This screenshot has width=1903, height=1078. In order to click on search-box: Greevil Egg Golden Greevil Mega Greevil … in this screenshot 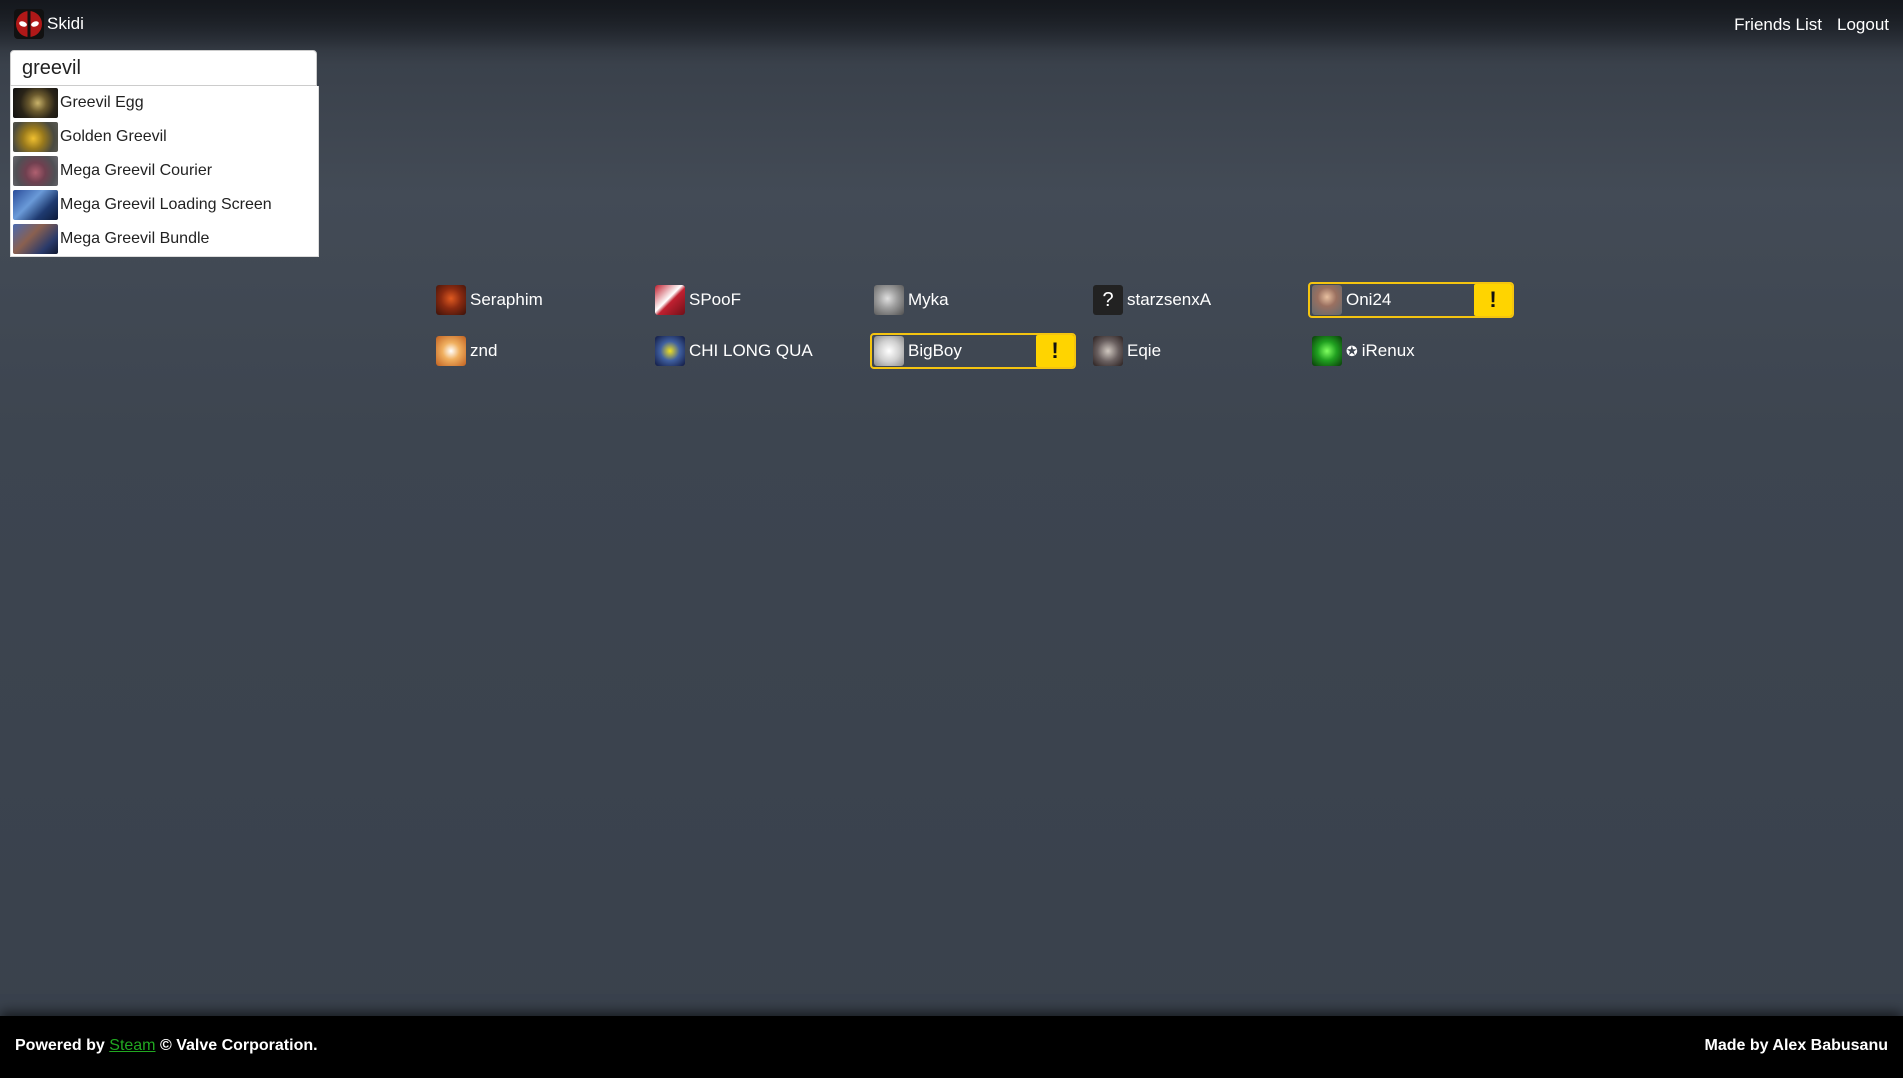, I will do `click(164, 153)`.